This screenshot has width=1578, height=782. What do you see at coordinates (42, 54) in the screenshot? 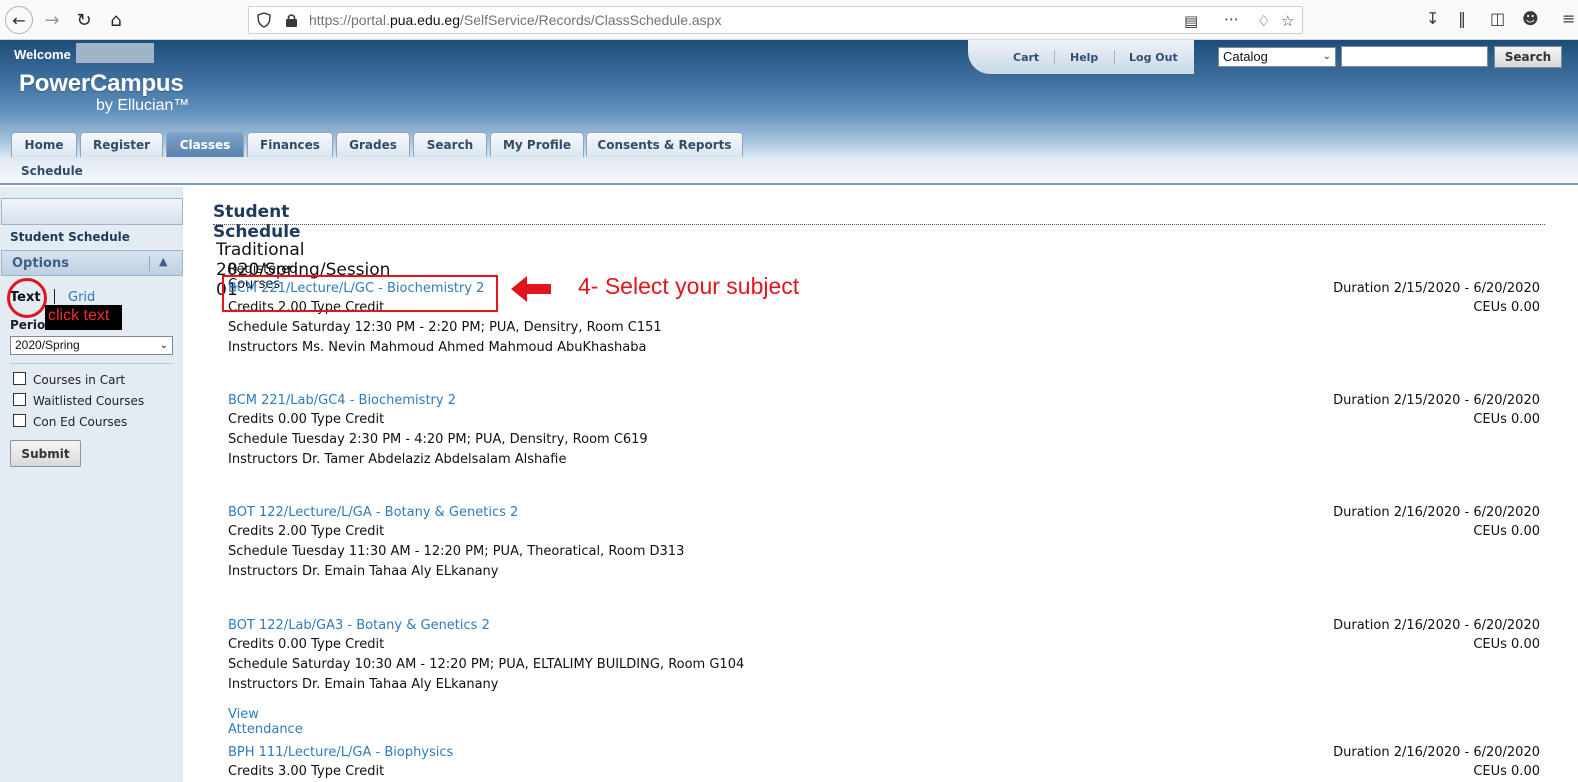
I see `welcome-text: Welcome` at bounding box center [42, 54].